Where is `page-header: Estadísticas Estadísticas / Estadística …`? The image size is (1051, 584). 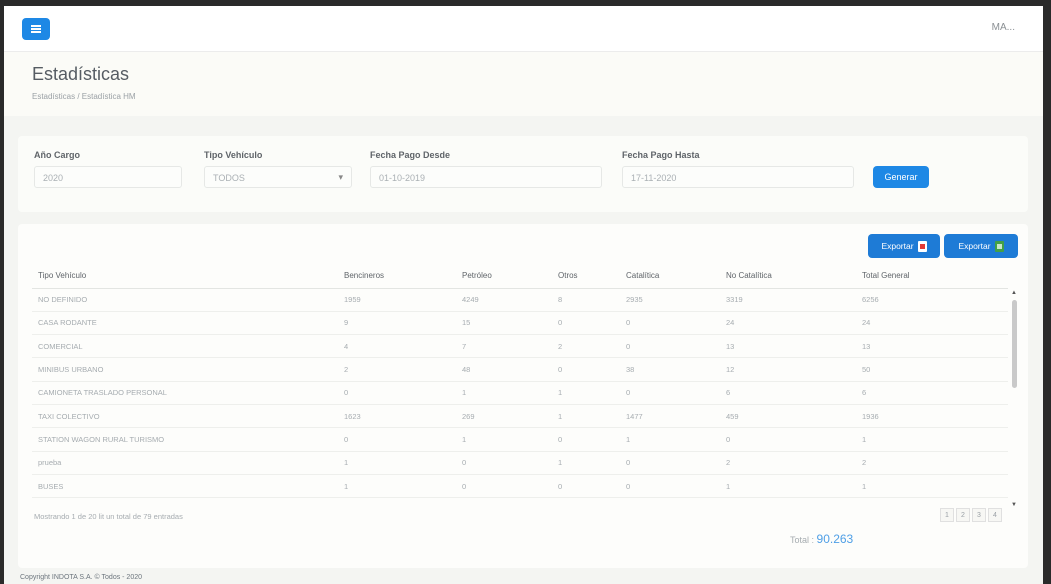 page-header: Estadísticas Estadísticas / Estadística … is located at coordinates (523, 84).